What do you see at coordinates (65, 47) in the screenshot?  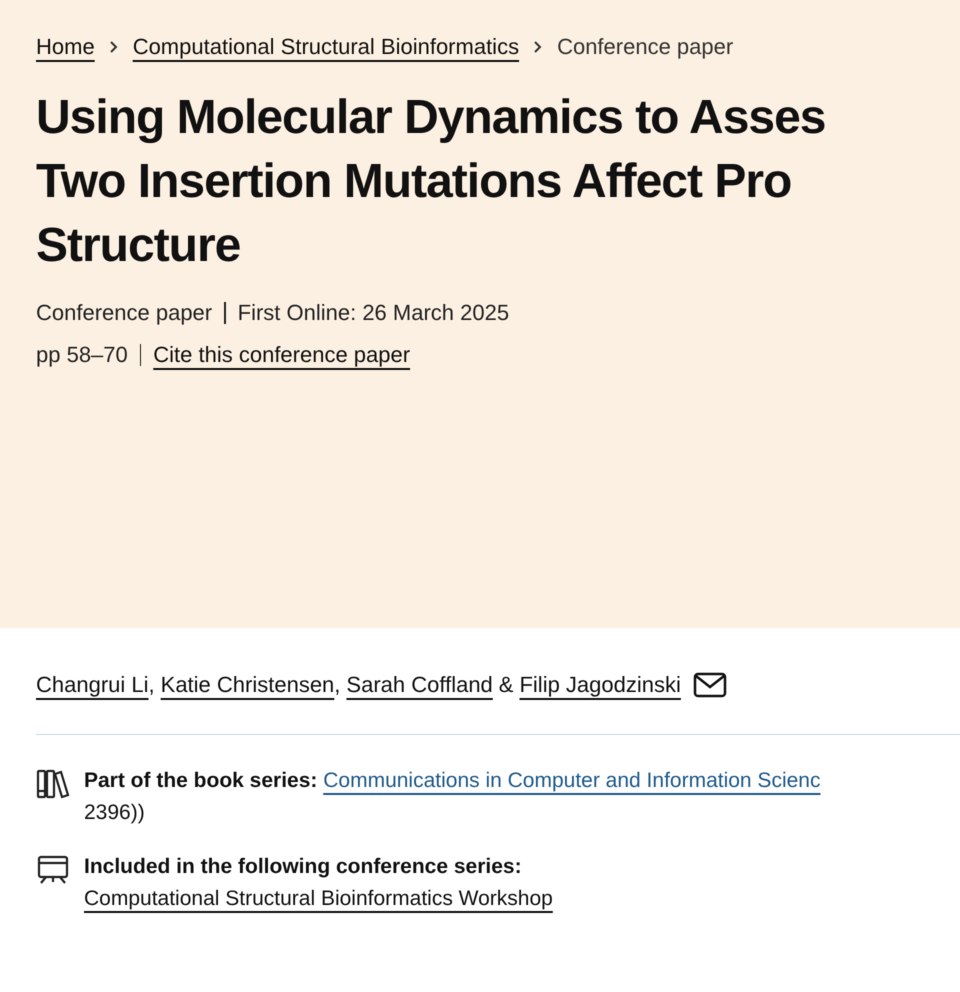 I see `breadcrumb-link: Home` at bounding box center [65, 47].